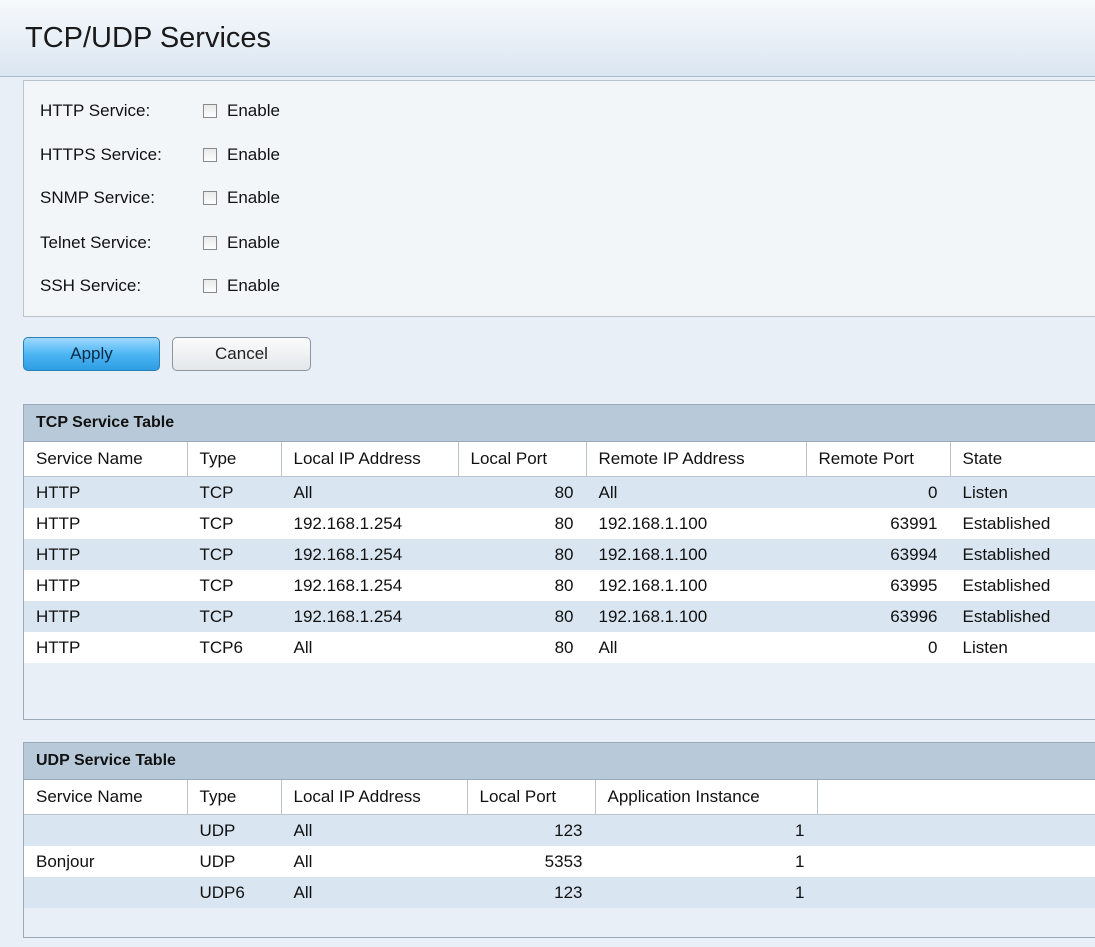  I want to click on service-label: HTTPS Service:, so click(101, 154).